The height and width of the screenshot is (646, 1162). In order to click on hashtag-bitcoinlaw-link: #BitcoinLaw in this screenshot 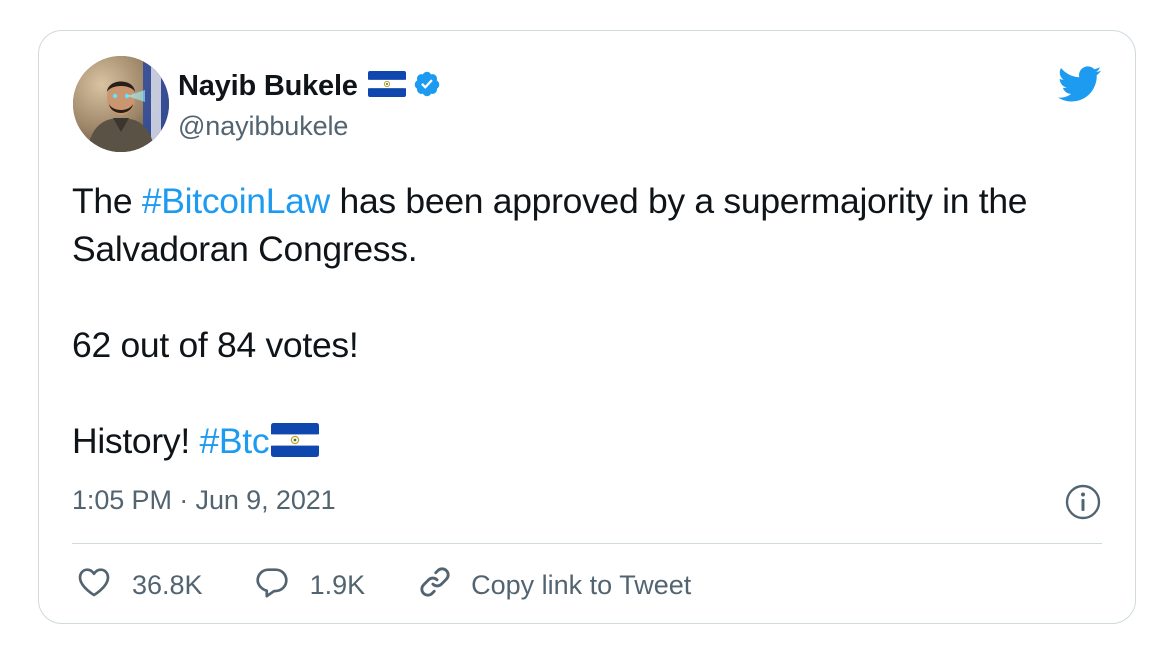, I will do `click(236, 201)`.